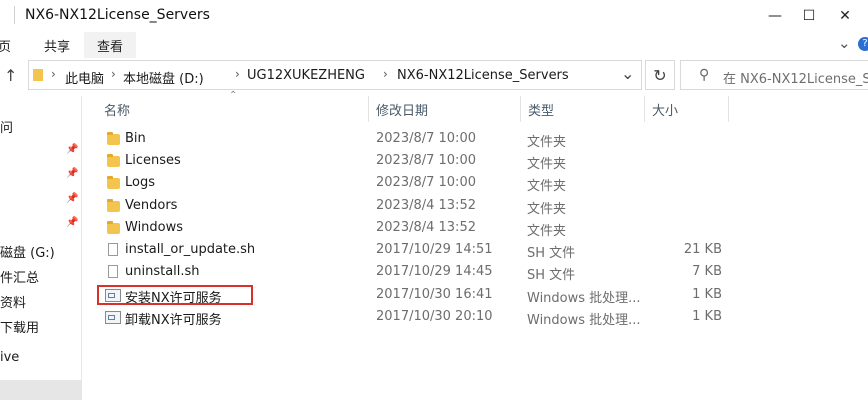 The width and height of the screenshot is (868, 400). I want to click on search-icon: ⚲, so click(704, 75).